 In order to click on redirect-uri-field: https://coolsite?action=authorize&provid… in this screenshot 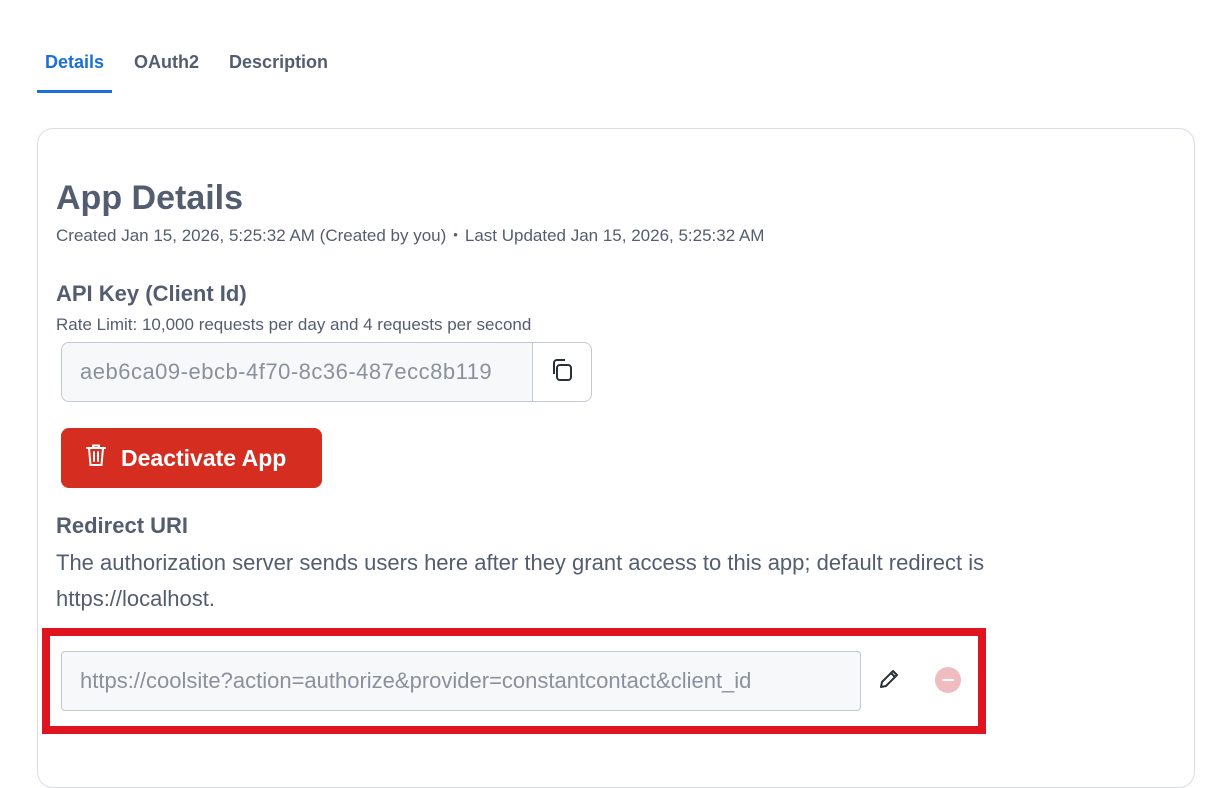, I will do `click(461, 681)`.